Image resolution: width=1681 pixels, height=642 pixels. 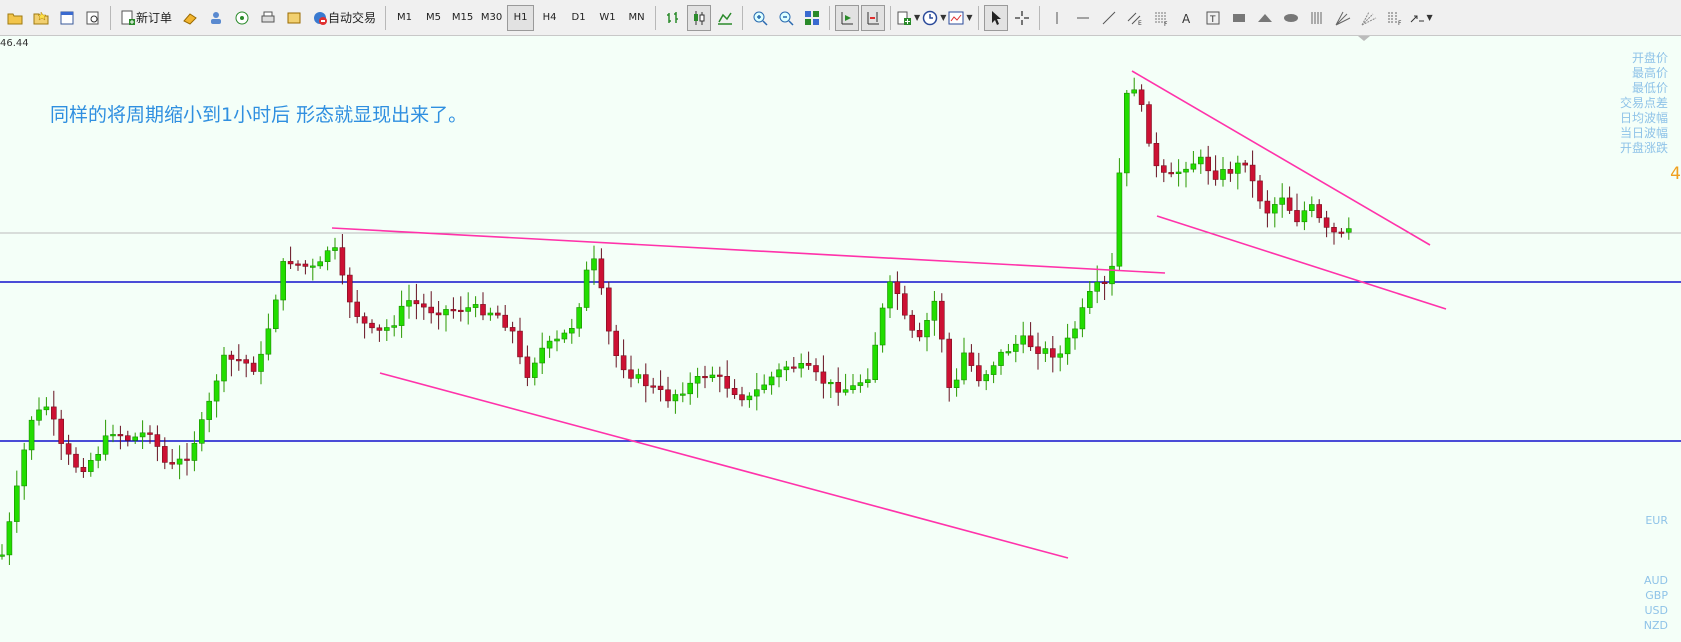 What do you see at coordinates (1057, 18) in the screenshot?
I see `vertical-line-tool` at bounding box center [1057, 18].